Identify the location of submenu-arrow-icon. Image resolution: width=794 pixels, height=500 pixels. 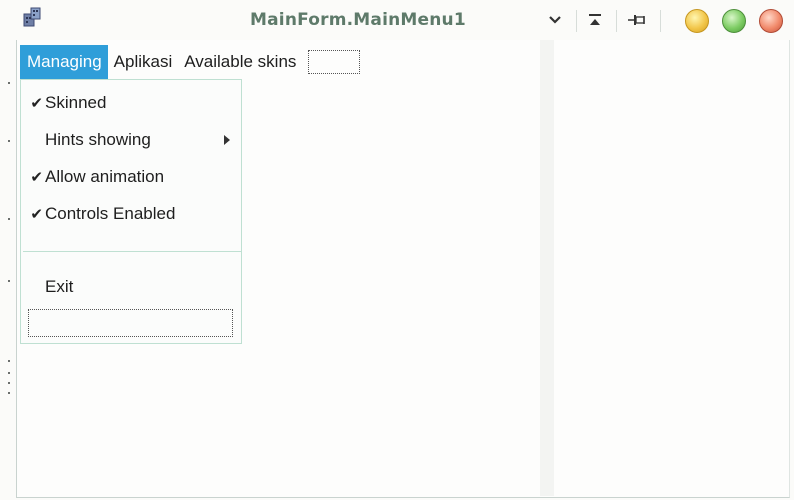
(227, 140).